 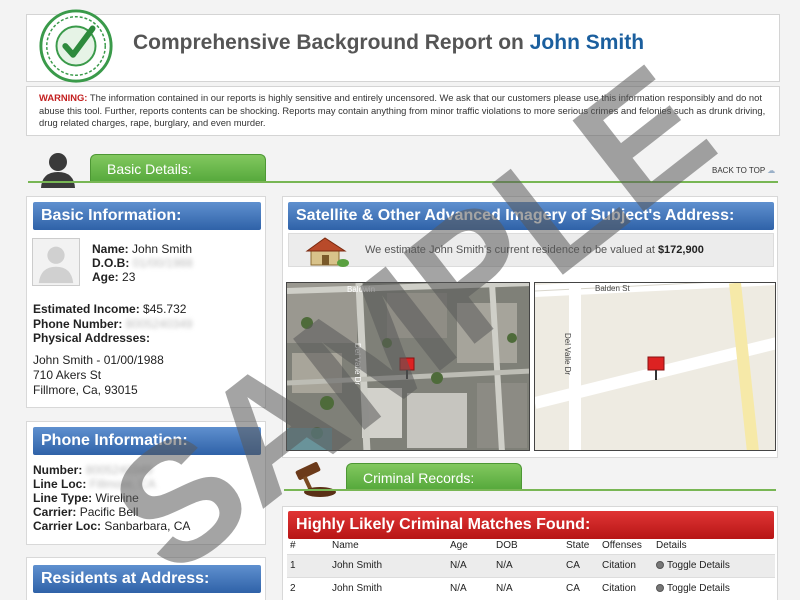 I want to click on back-to-top-label: BACK TO TOP, so click(x=739, y=170).